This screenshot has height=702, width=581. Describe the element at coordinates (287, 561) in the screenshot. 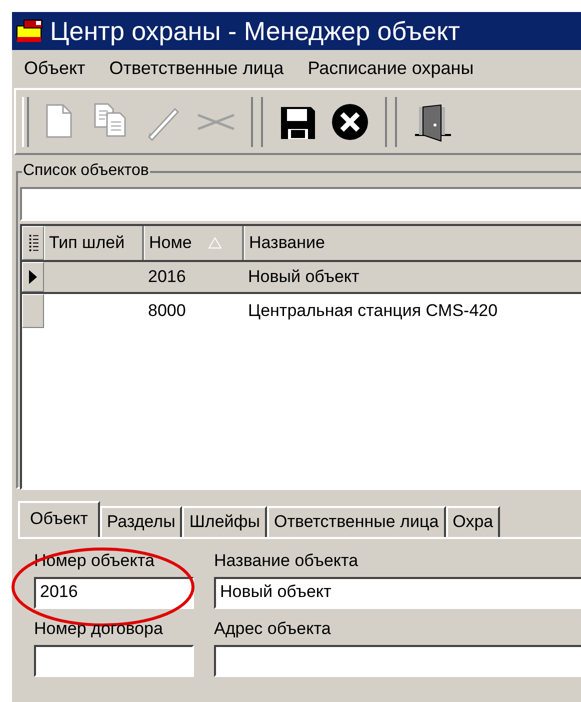

I see `field-label: Название объекта` at that location.